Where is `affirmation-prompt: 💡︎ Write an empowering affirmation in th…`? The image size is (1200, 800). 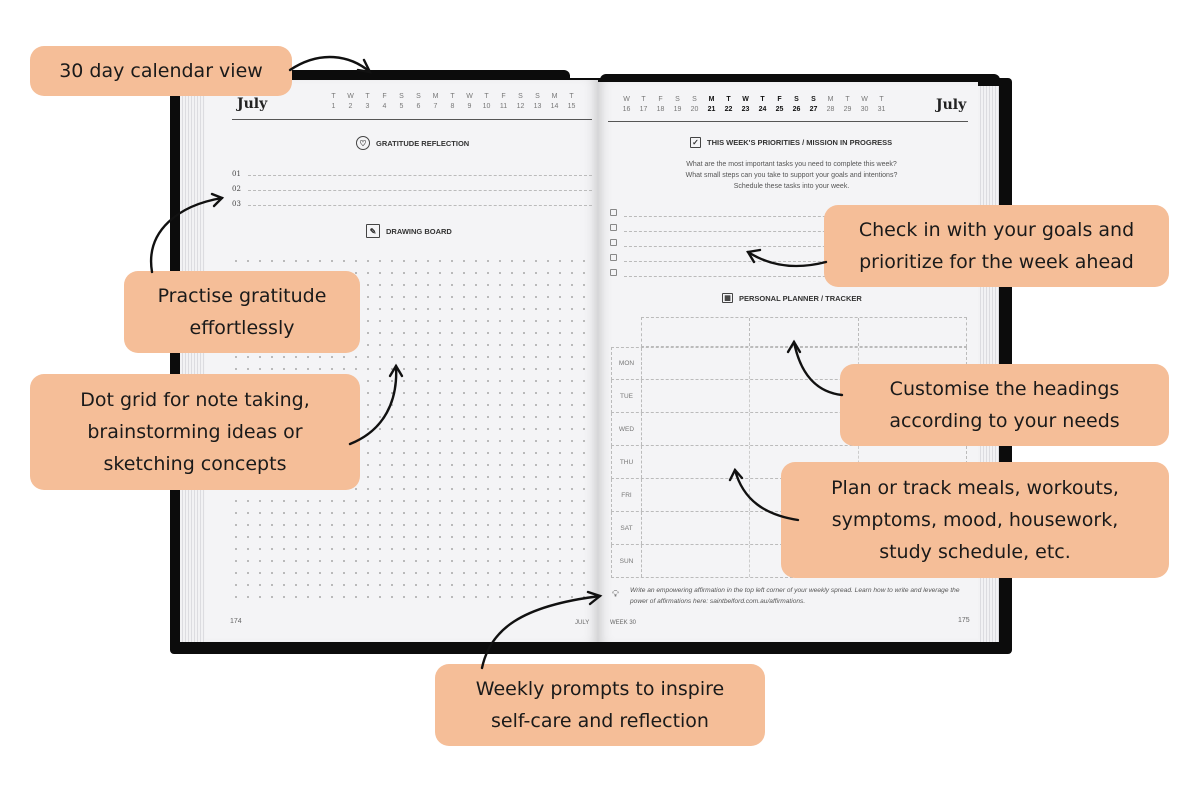
affirmation-prompt: 💡︎ Write an empowering affirmation in th… is located at coordinates (790, 596).